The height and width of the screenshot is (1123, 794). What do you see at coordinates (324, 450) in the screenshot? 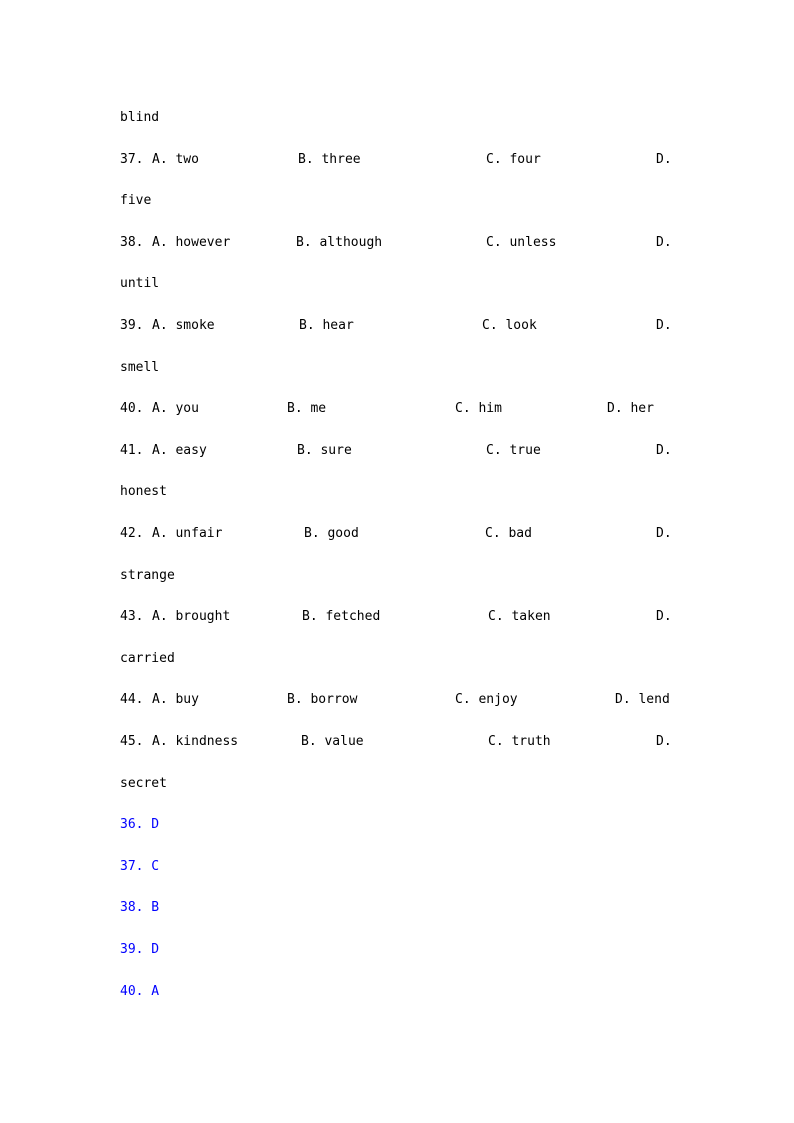
I see `option-b: B. sure` at bounding box center [324, 450].